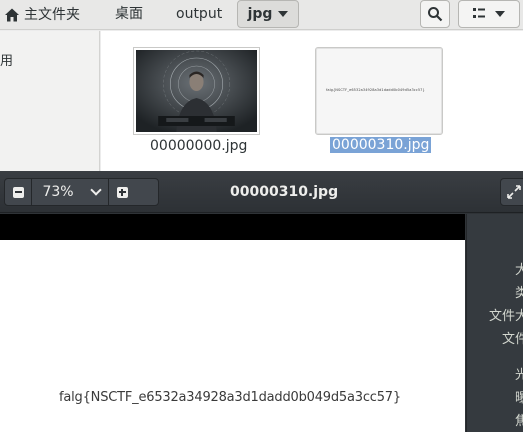 This screenshot has height=432, width=523. I want to click on breadcrumb-home: 主文件夹, so click(42, 15).